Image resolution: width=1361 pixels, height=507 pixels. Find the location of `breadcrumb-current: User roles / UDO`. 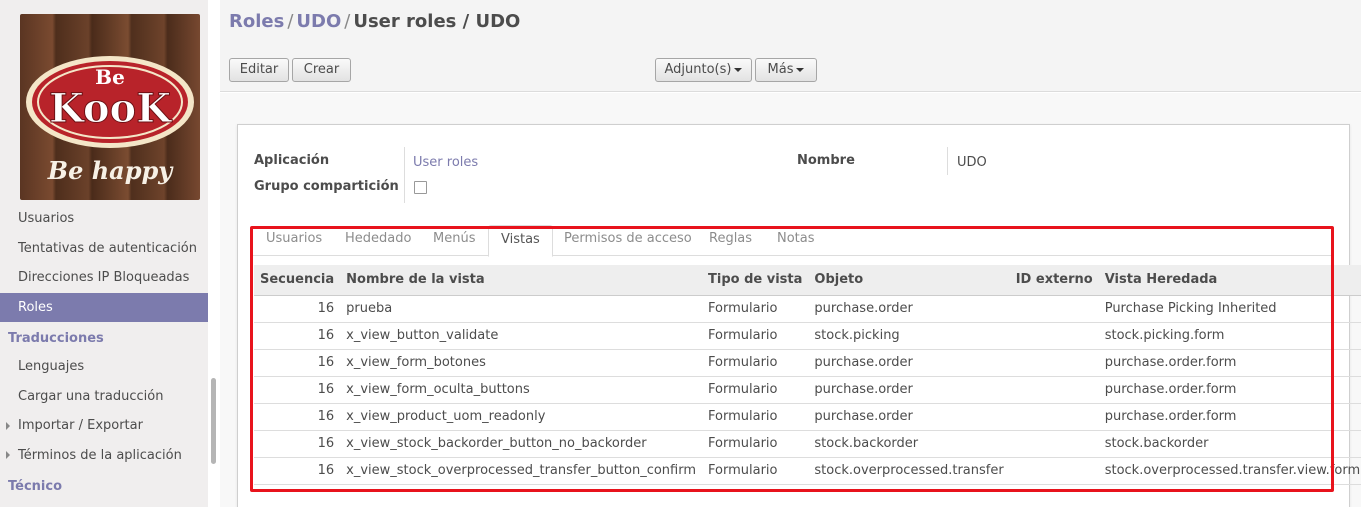

breadcrumb-current: User roles / UDO is located at coordinates (437, 21).